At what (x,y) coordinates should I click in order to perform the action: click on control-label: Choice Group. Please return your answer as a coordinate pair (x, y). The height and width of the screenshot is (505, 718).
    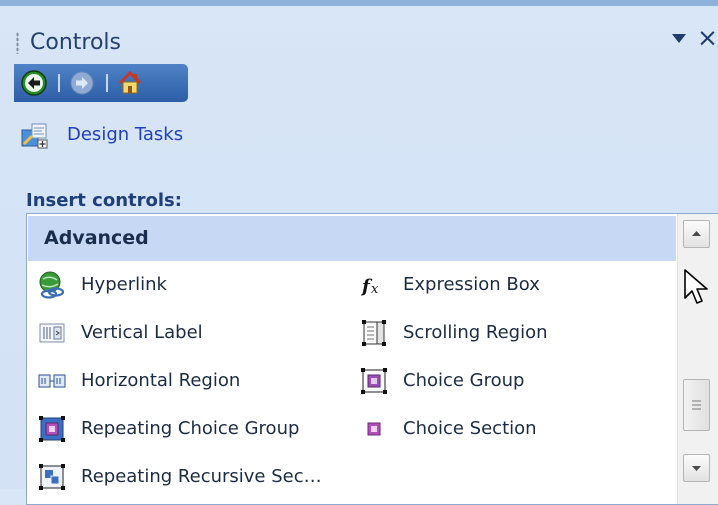
    Looking at the image, I should click on (464, 380).